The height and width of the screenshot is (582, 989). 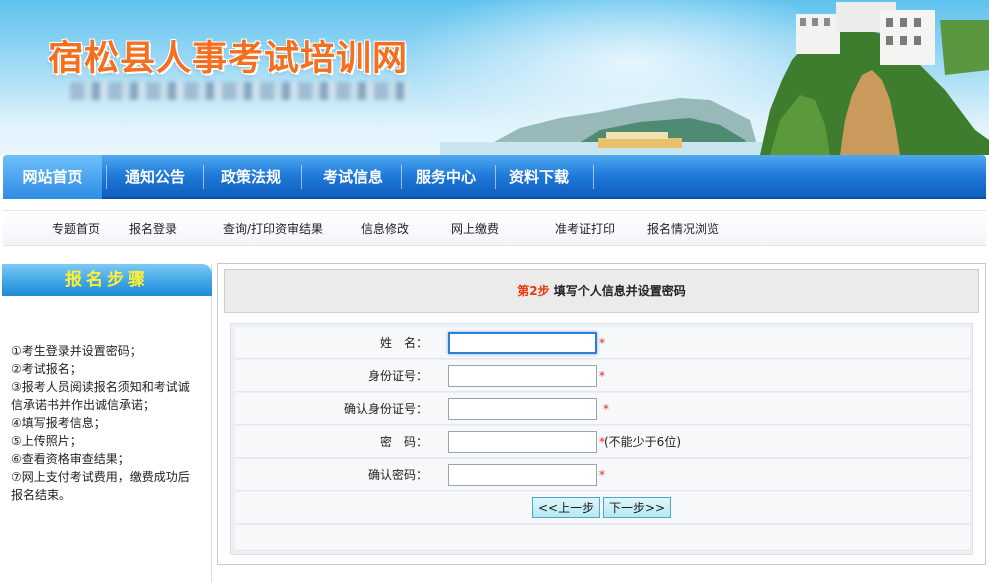 What do you see at coordinates (155, 177) in the screenshot?
I see `nav-item-notices: 通知公告` at bounding box center [155, 177].